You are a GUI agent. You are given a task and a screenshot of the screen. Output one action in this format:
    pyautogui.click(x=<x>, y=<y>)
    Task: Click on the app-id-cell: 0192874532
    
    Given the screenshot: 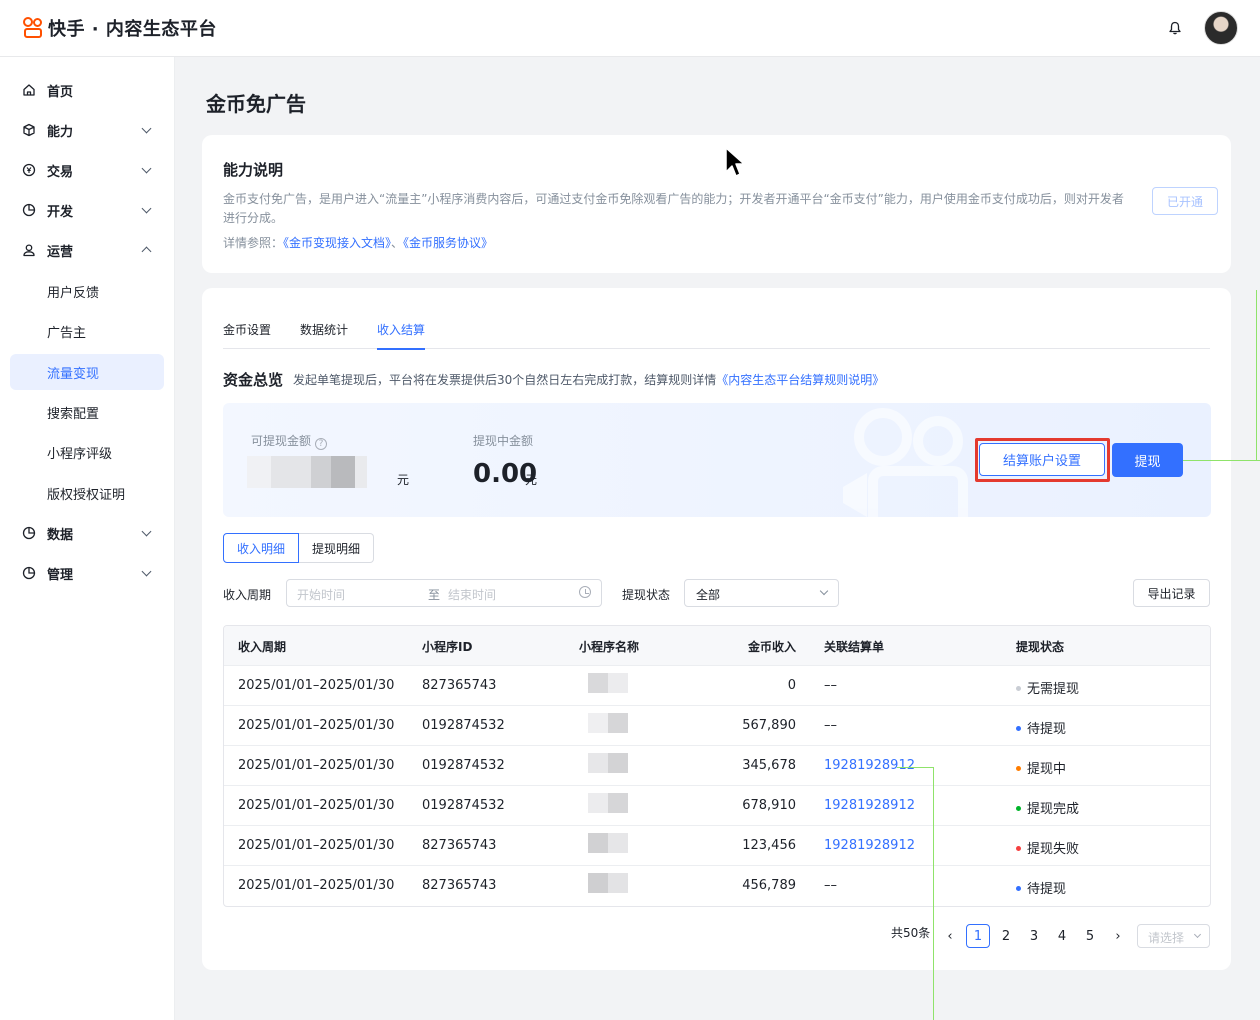 What is the action you would take?
    pyautogui.click(x=463, y=725)
    